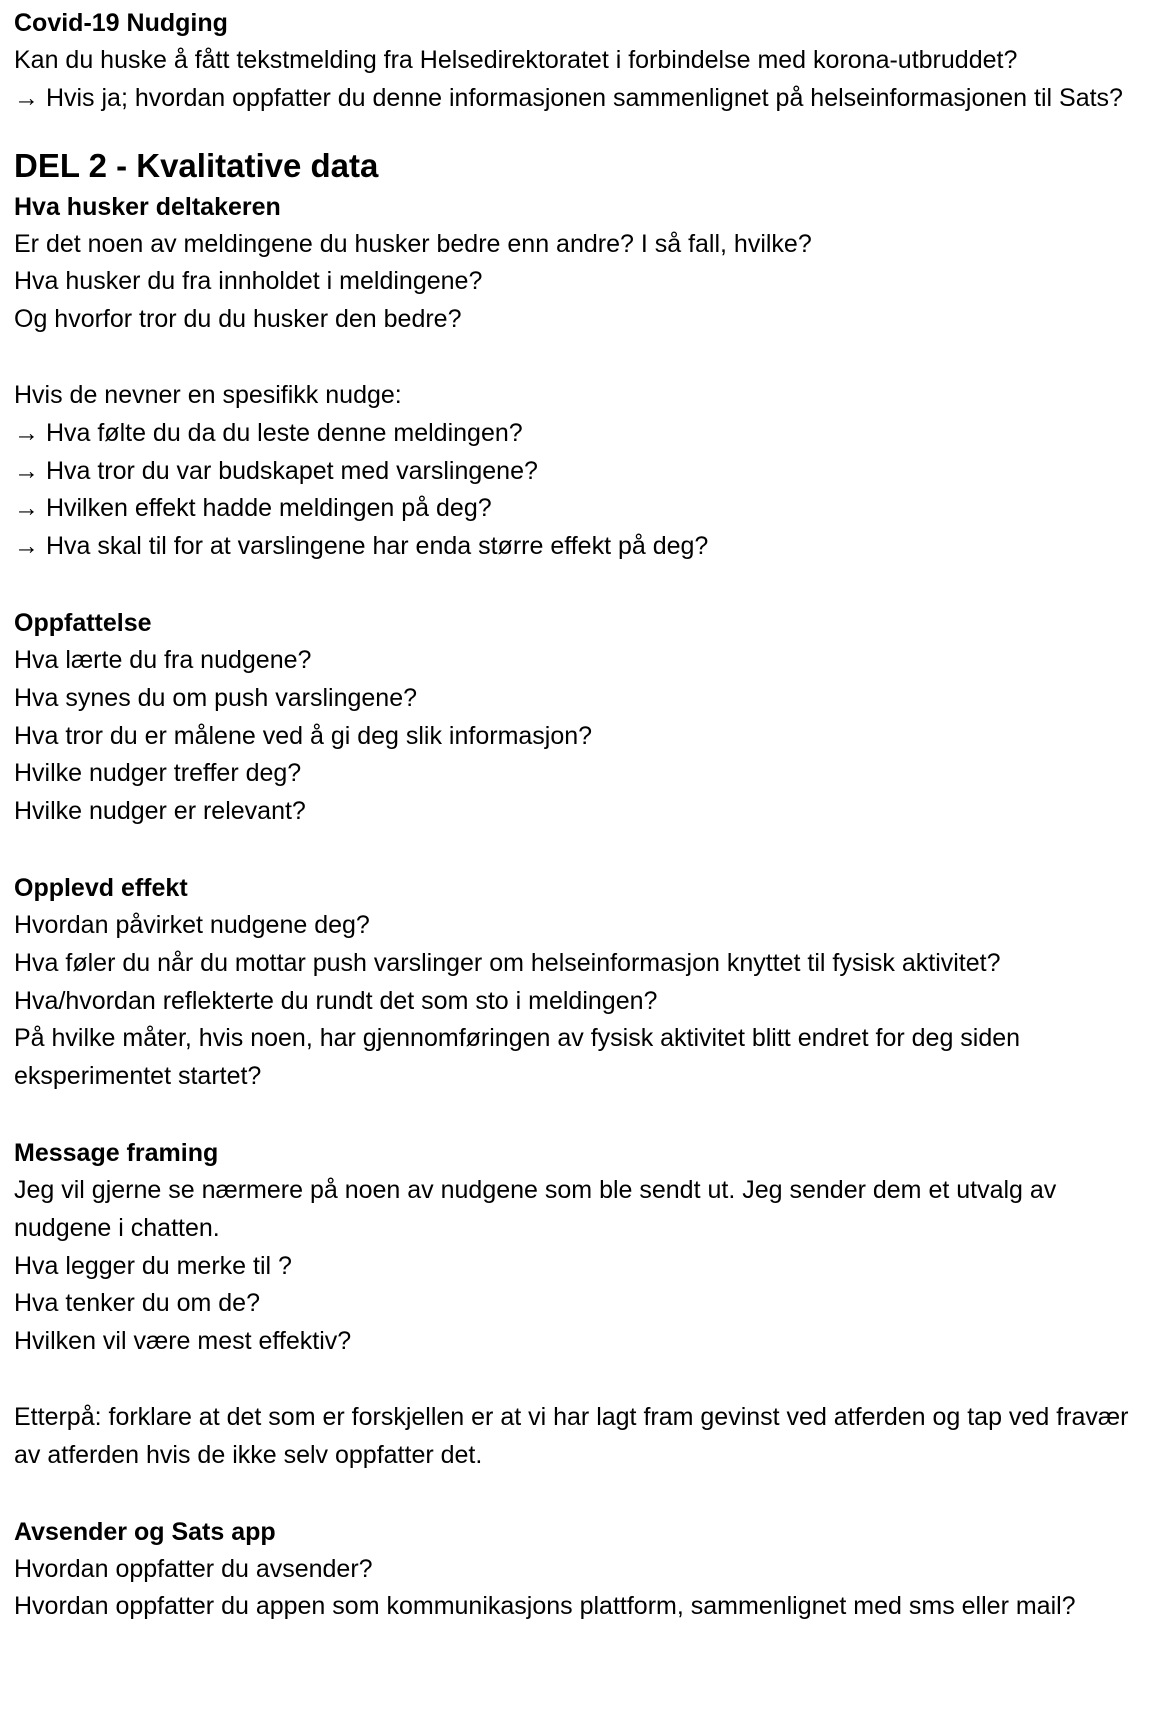 This screenshot has width=1152, height=1728. Describe the element at coordinates (192, 924) in the screenshot. I see `effect-question-1: Hvordan påvirket nudgene deg?` at that location.